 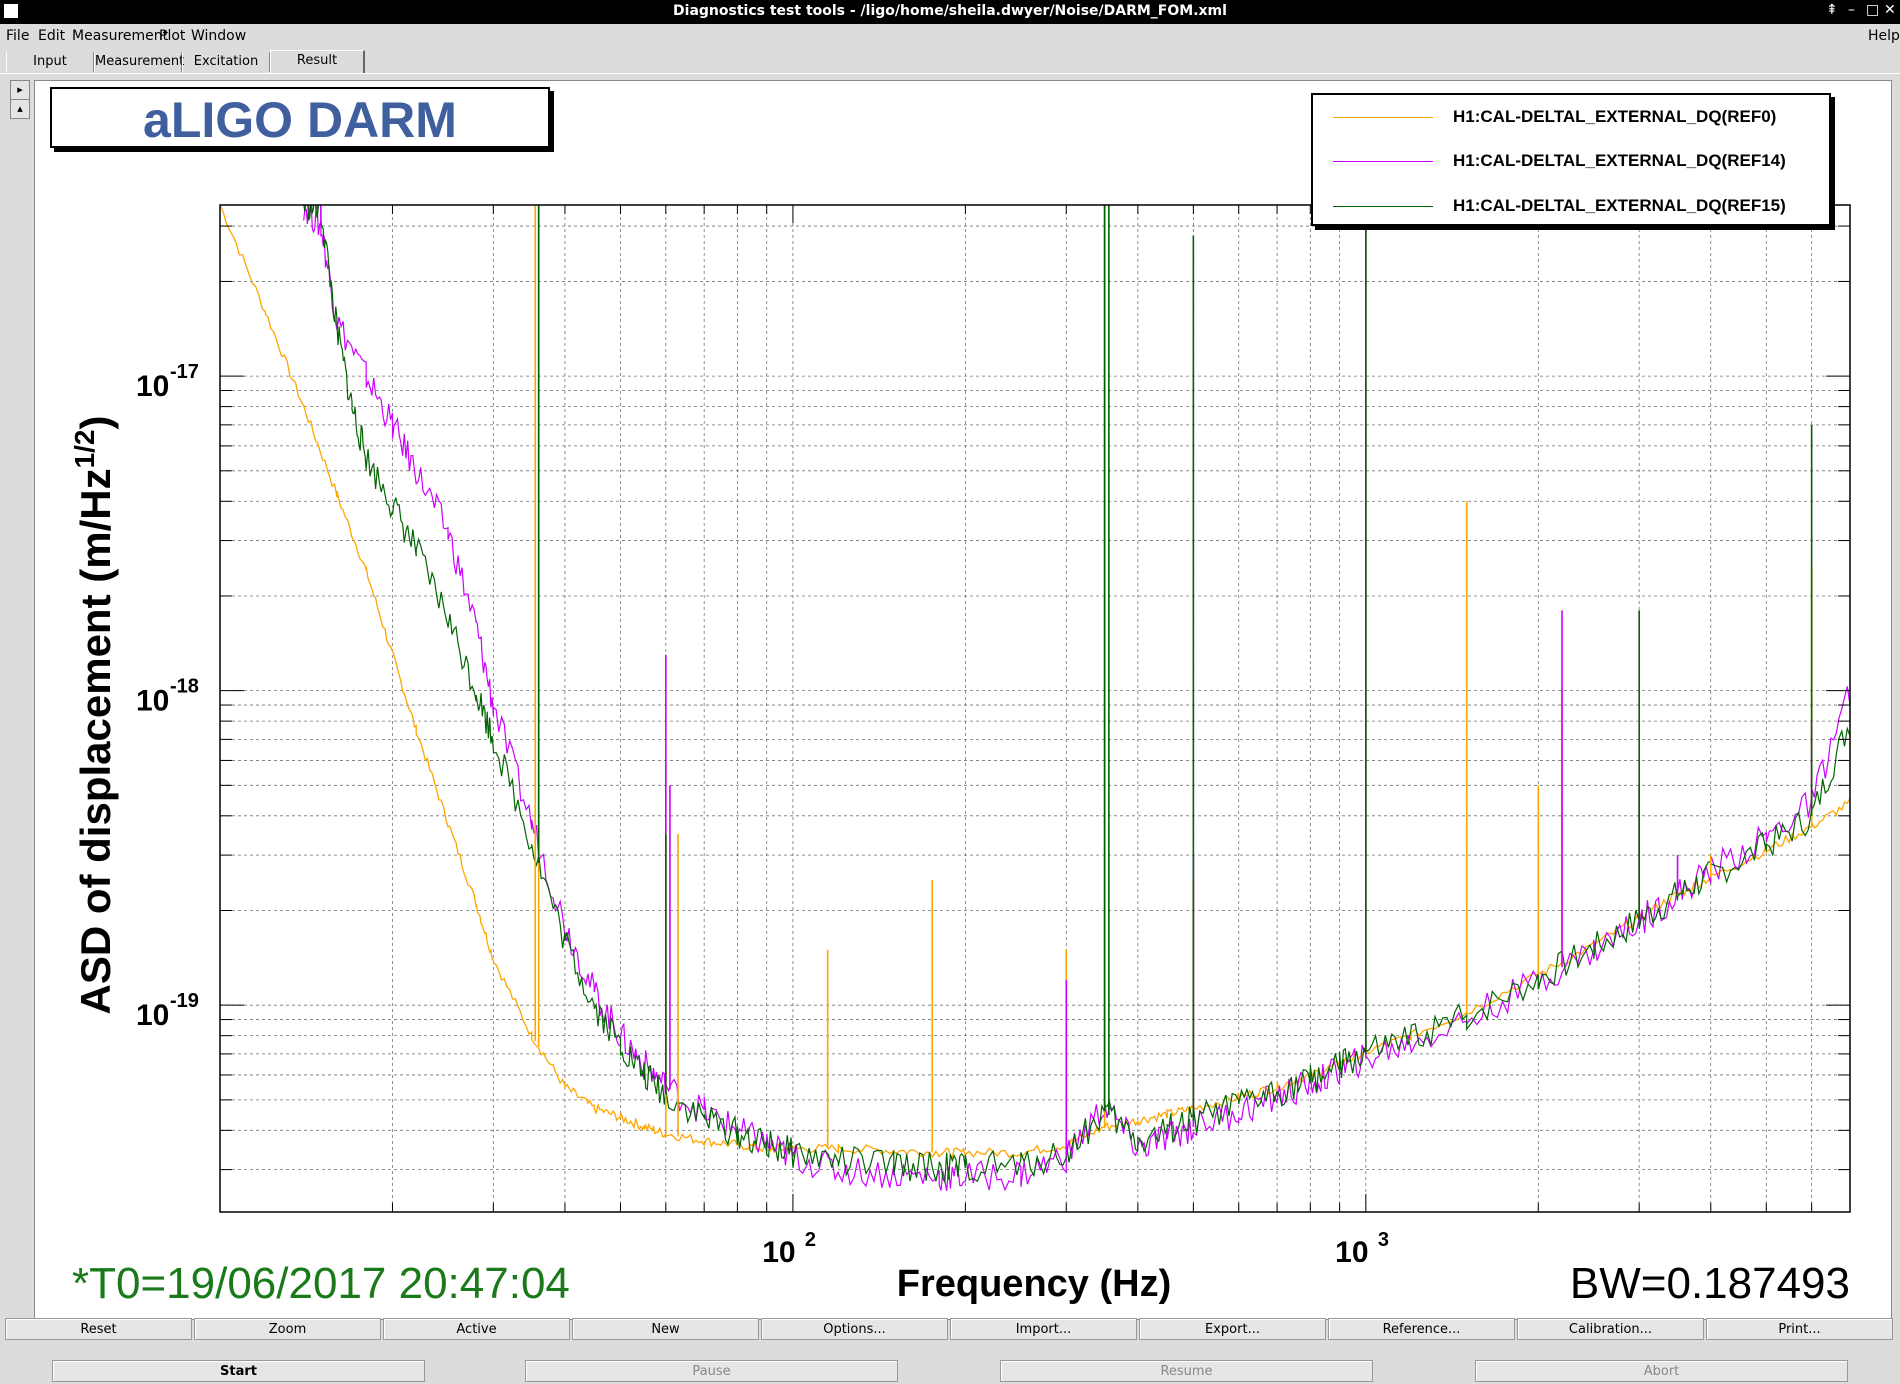 What do you see at coordinates (1619, 160) in the screenshot?
I see `legend-label-ref14: H1:CAL-DELTAL_EXTERNAL_DQ(REF14)` at bounding box center [1619, 160].